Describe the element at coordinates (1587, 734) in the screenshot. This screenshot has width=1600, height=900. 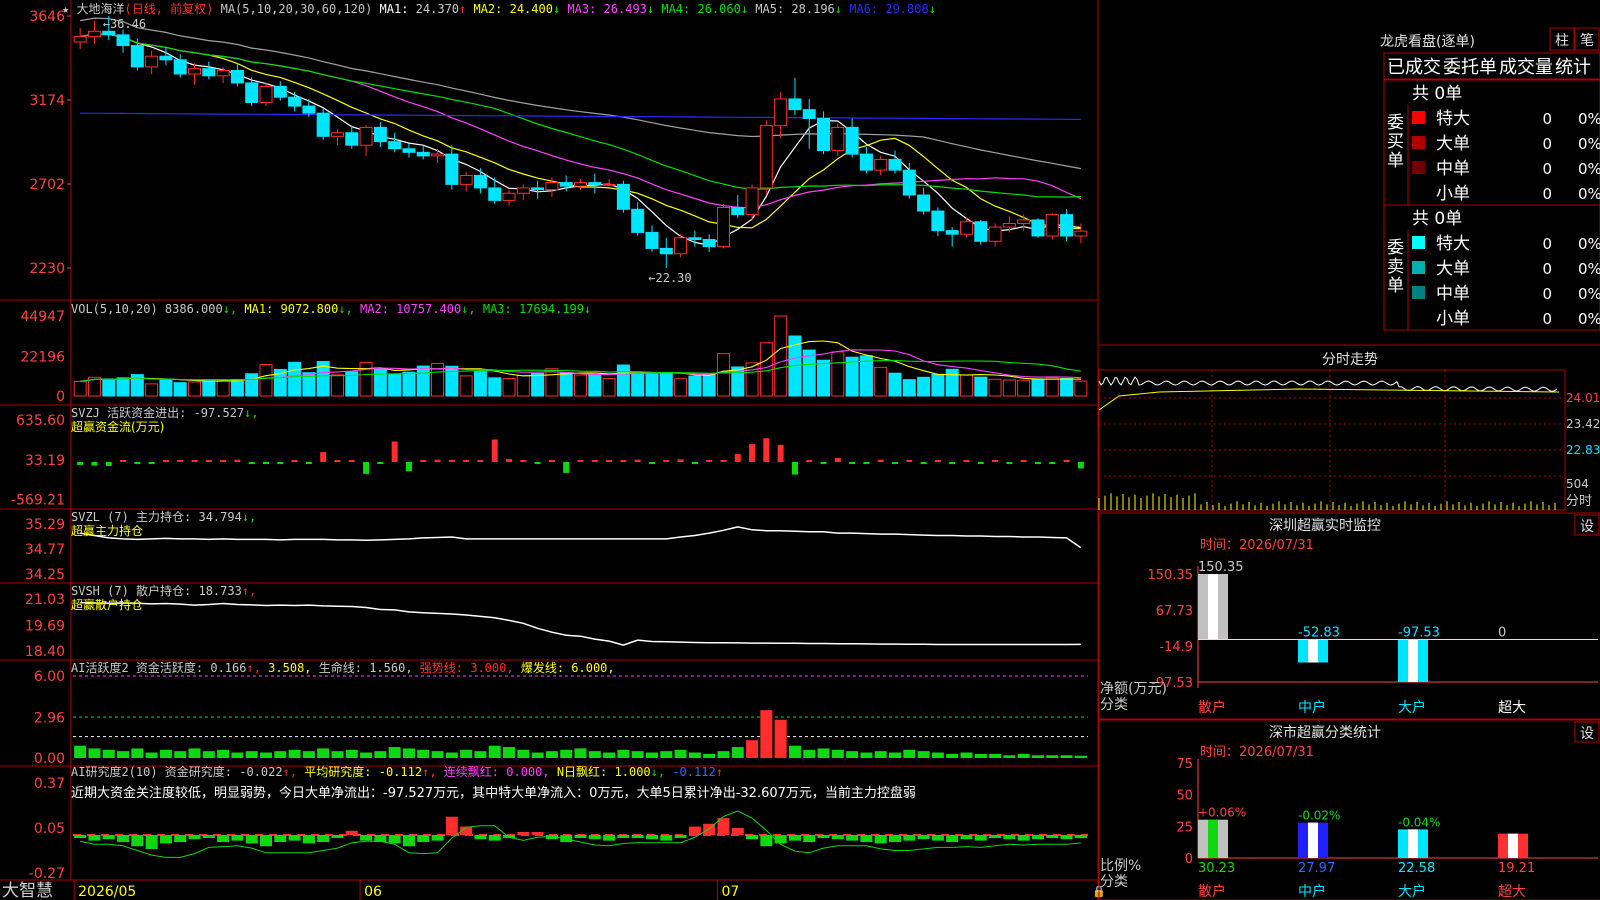
I see `classify-settings-label: 设` at that location.